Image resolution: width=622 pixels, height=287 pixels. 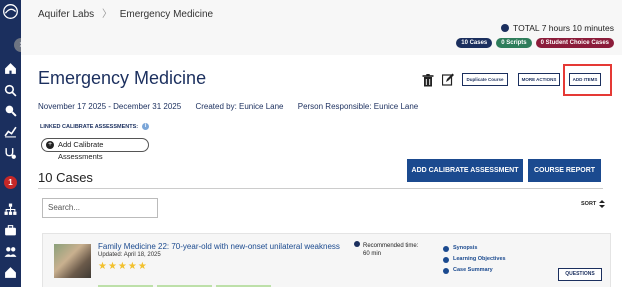 I want to click on case-summary-link: Case Summary, so click(x=474, y=270).